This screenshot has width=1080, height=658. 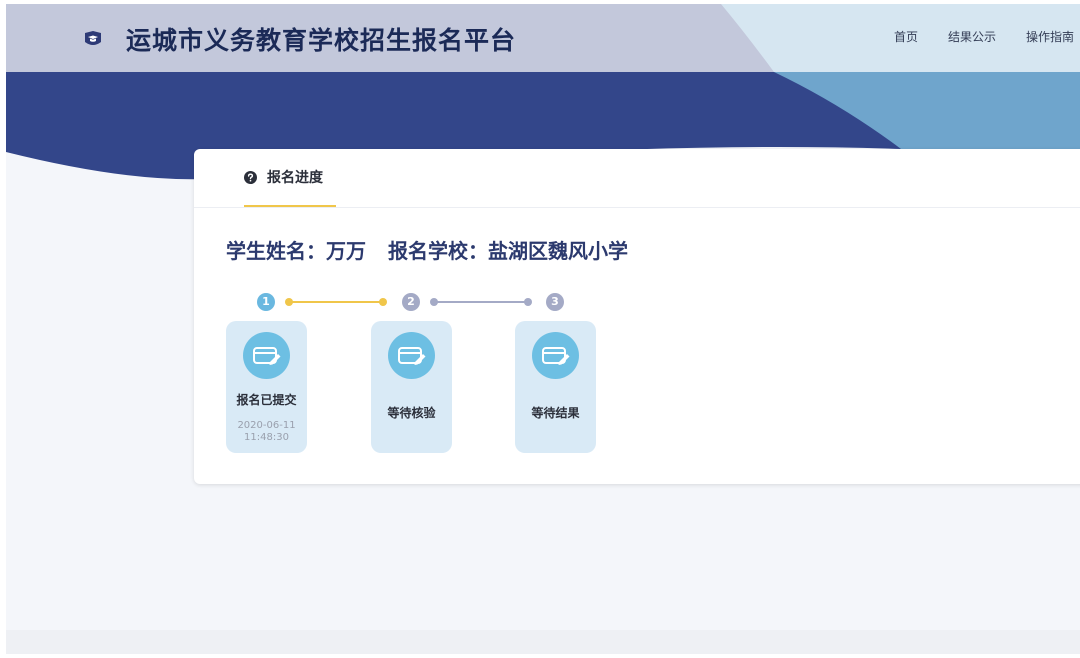 I want to click on site-branding: 运城市义务教育学校招生报名平台, so click(x=299, y=39).